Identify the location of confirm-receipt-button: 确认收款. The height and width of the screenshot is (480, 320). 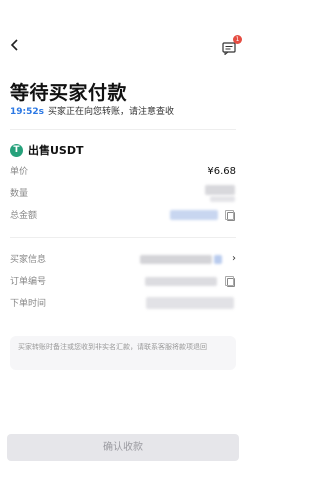
(123, 447).